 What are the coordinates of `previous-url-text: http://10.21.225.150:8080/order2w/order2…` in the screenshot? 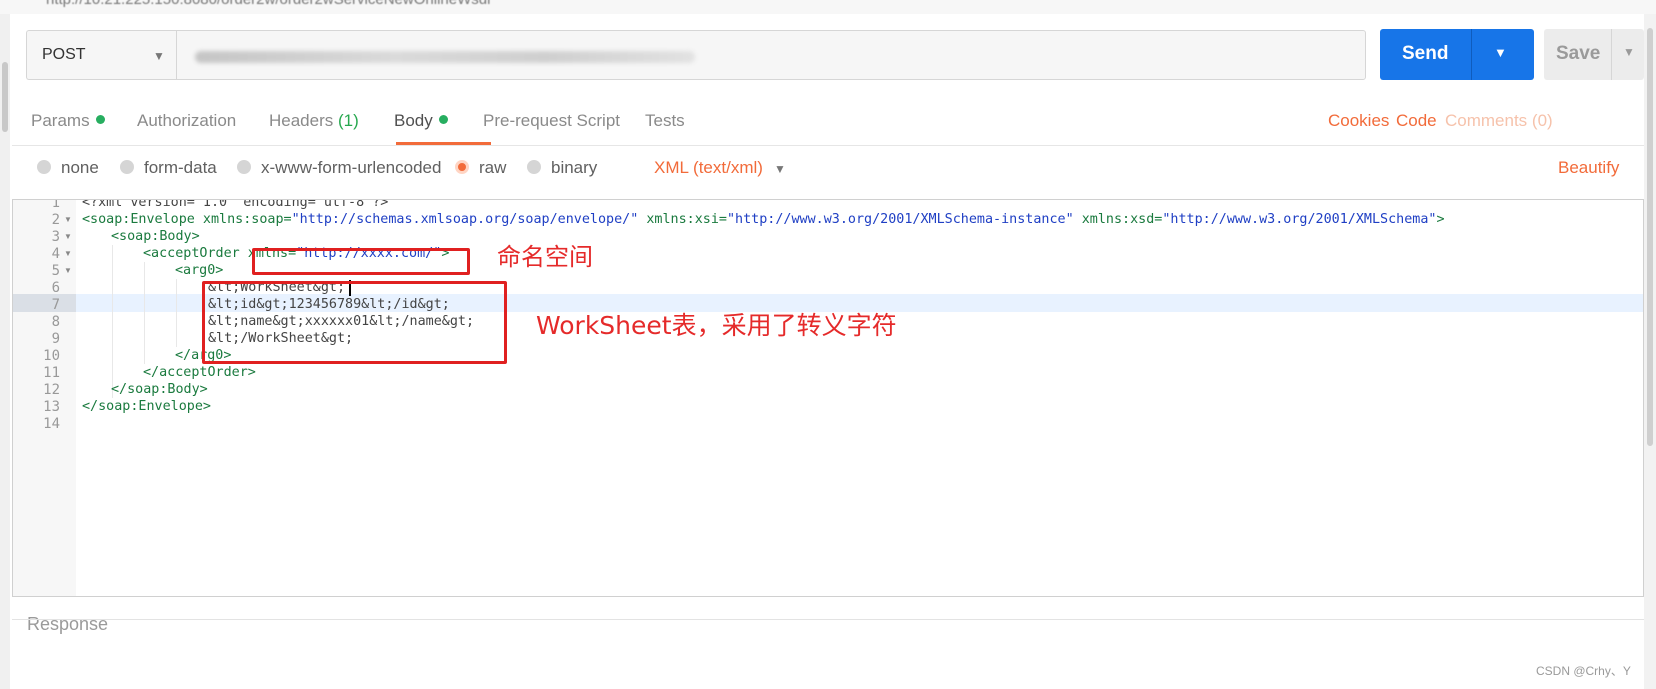 It's located at (268, 4).